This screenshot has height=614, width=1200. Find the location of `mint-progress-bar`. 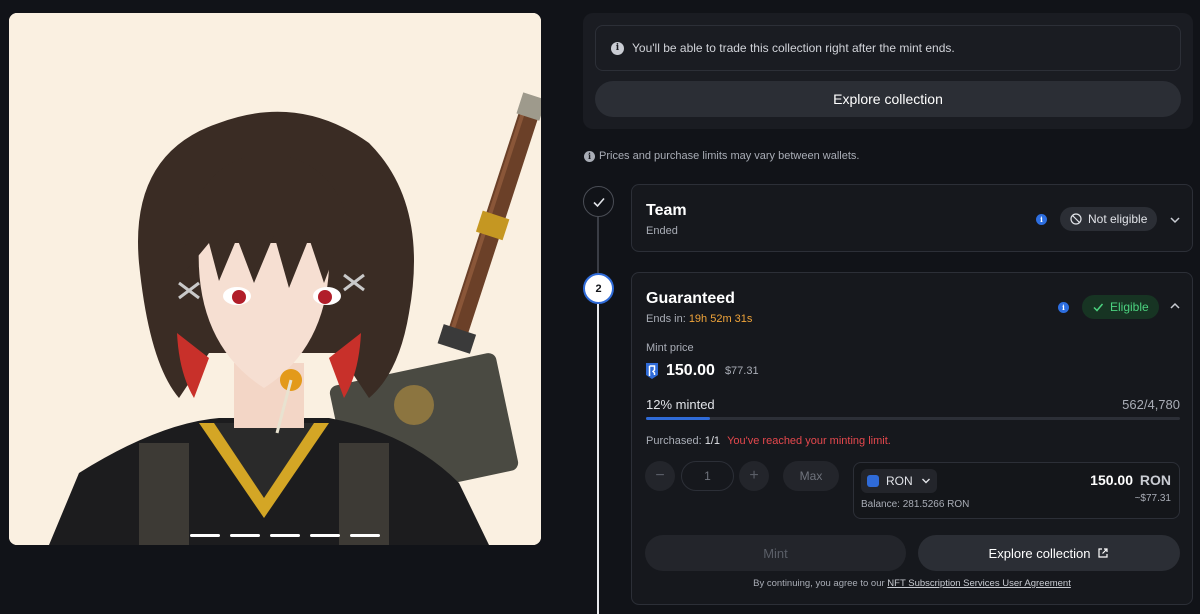

mint-progress-bar is located at coordinates (913, 418).